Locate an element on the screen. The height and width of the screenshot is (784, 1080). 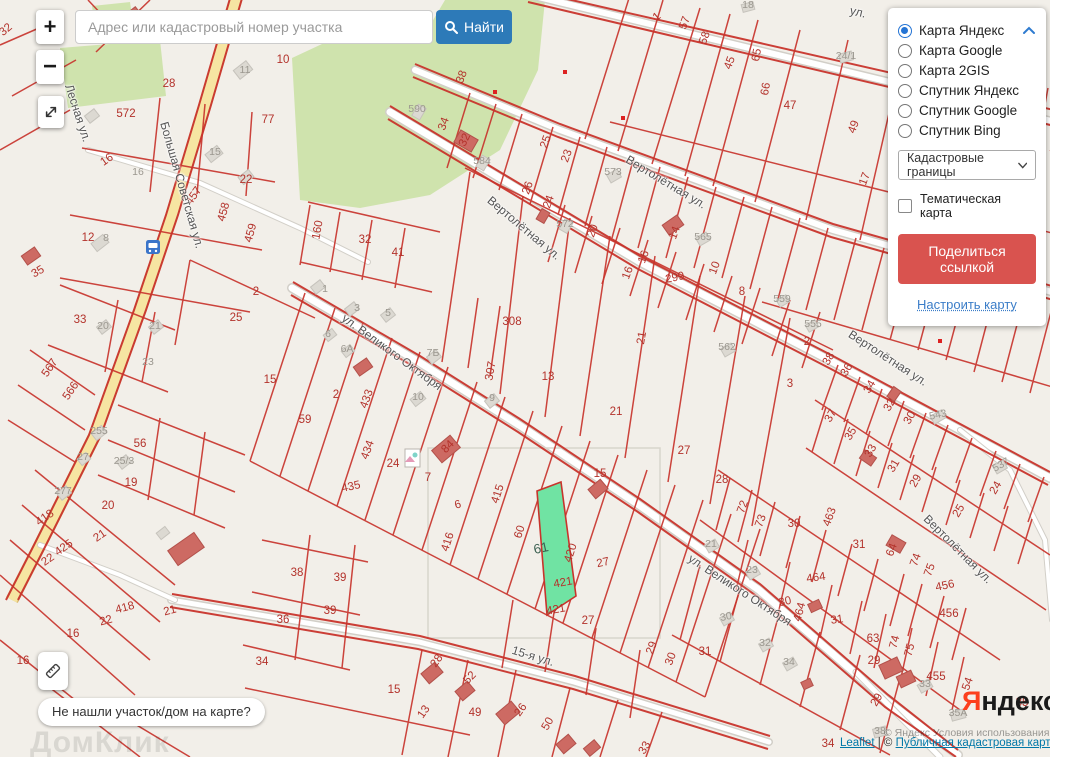
measure-button is located at coordinates (53, 671).